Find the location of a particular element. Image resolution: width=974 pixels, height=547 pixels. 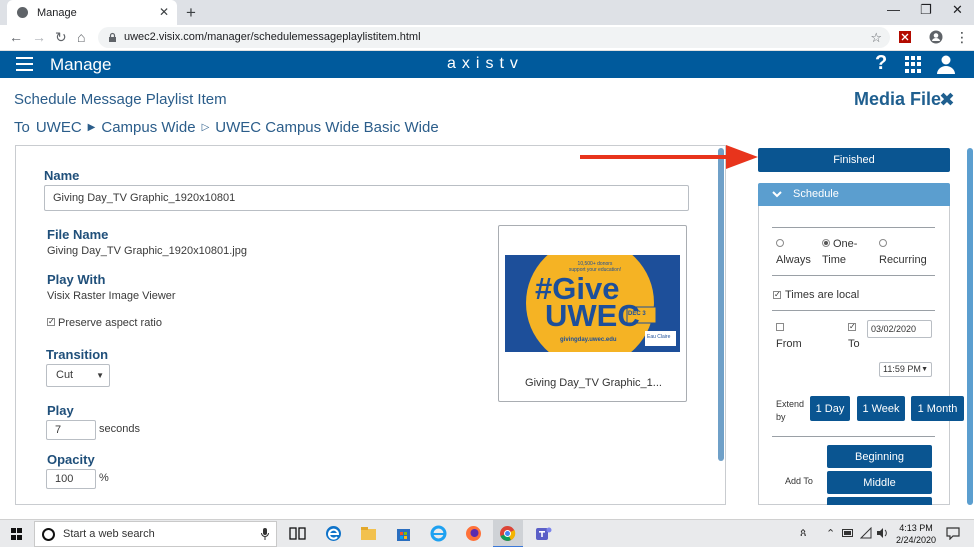

browser-tab-manage: Manage ✕ is located at coordinates (92, 12).